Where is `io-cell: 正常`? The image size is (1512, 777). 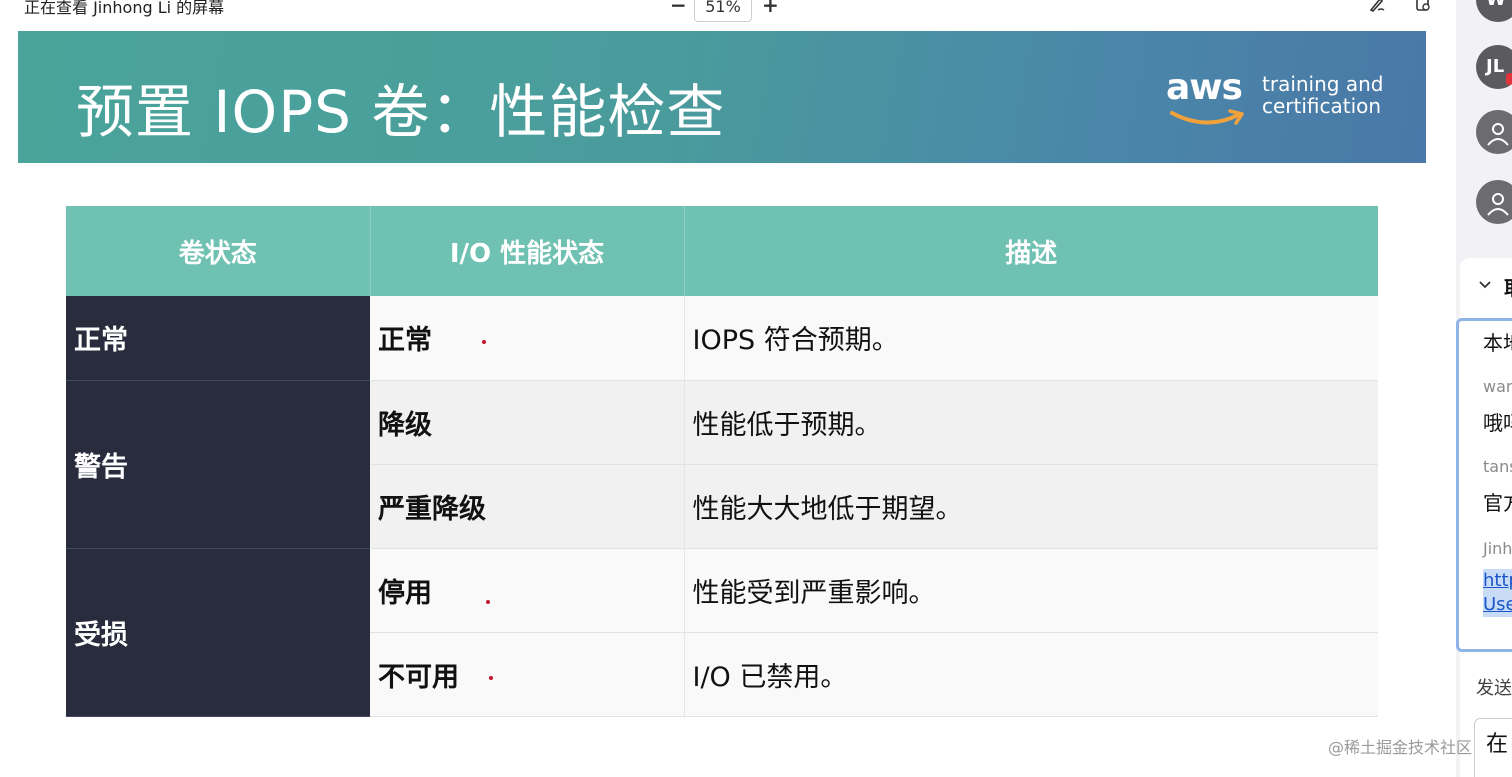
io-cell: 正常 is located at coordinates (527, 338).